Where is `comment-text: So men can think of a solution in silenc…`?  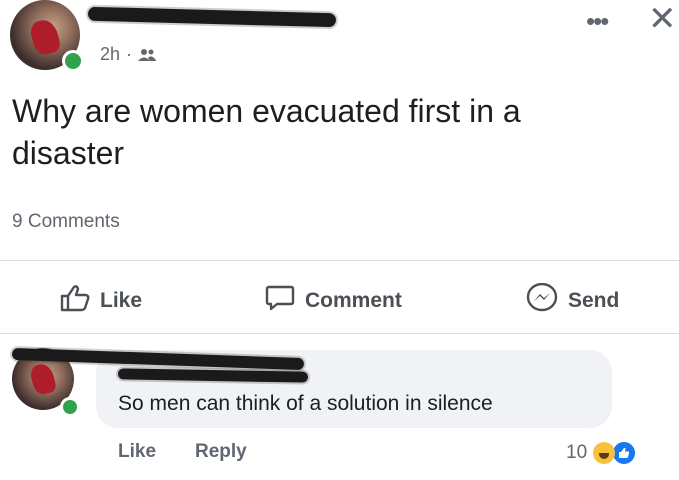
comment-text: So men can think of a solution in silenc… is located at coordinates (305, 403).